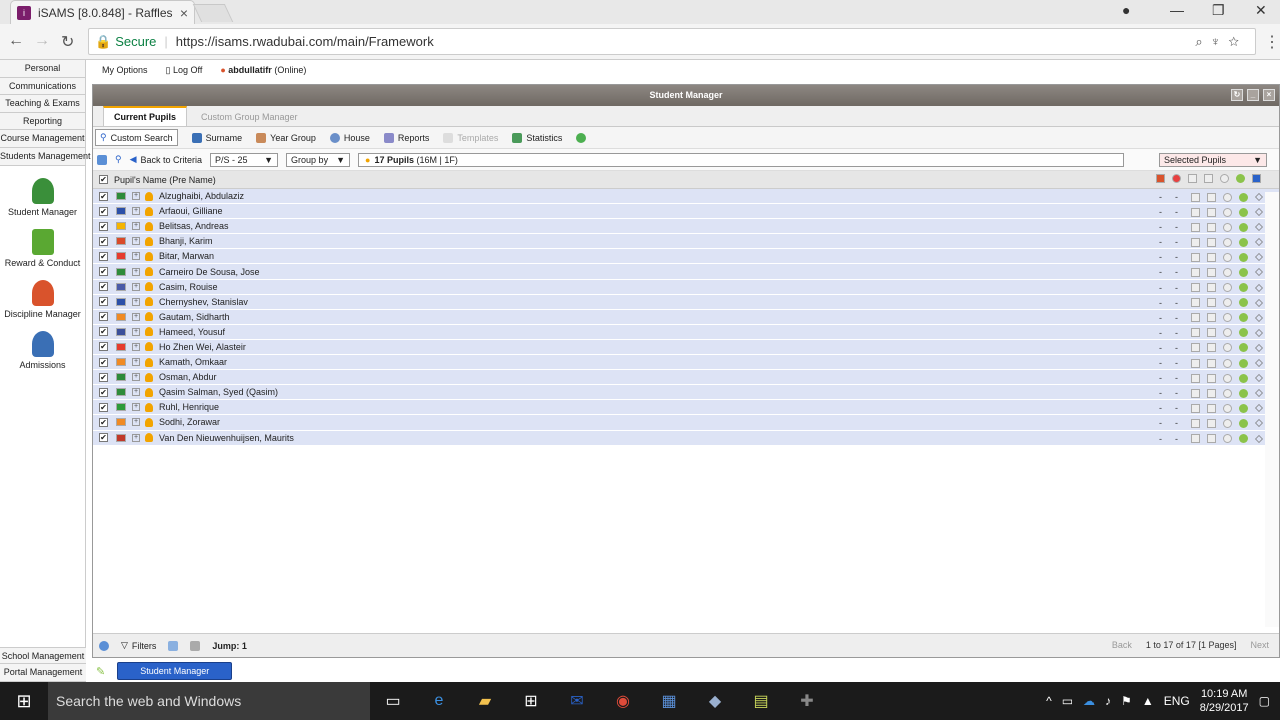 Image resolution: width=1280 pixels, height=720 pixels. What do you see at coordinates (470, 137) in the screenshot?
I see `templates-button: Templates` at bounding box center [470, 137].